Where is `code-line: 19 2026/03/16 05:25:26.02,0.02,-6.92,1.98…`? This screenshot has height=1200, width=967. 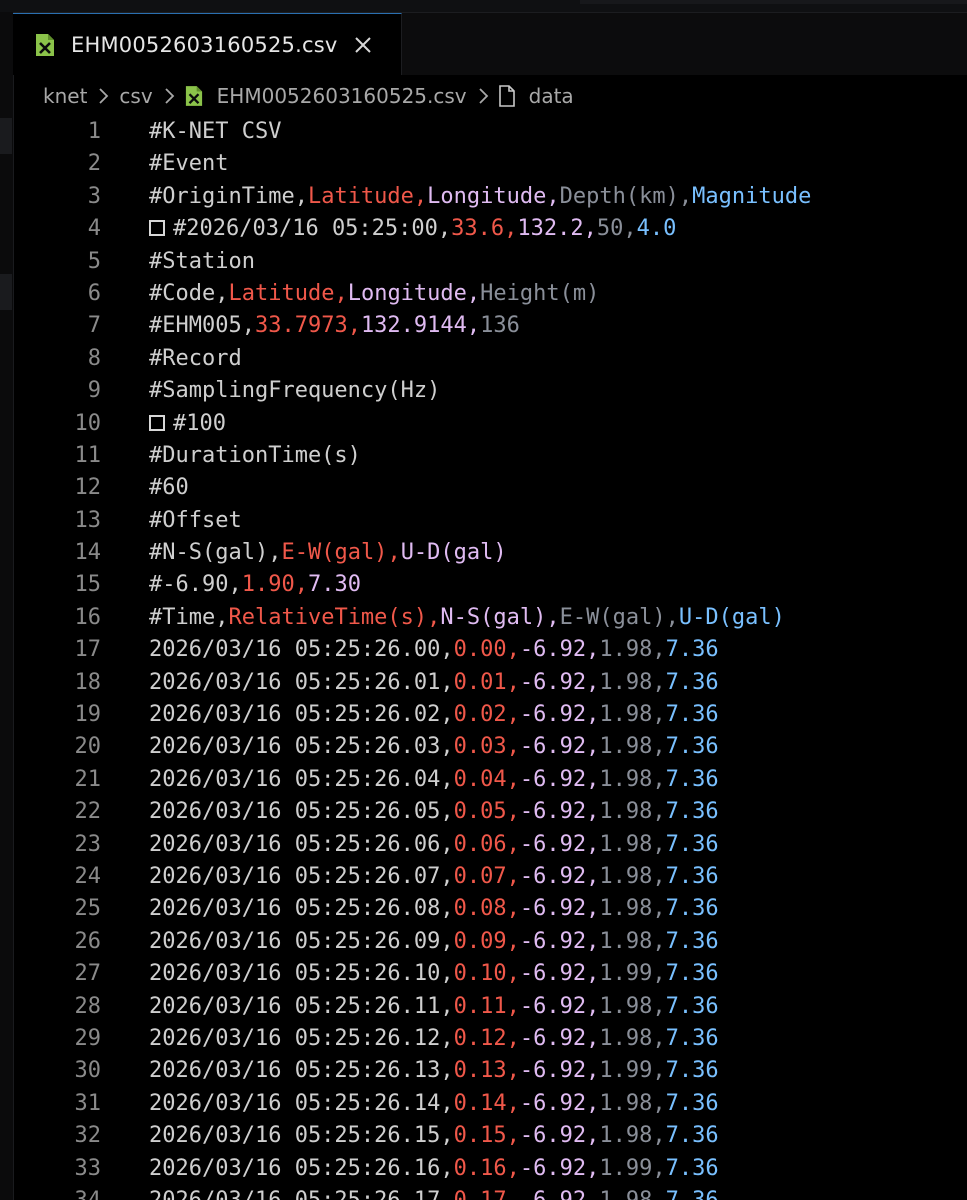 code-line: 19 2026/03/16 05:25:26.02,0.02,-6.92,1.98… is located at coordinates (490, 715).